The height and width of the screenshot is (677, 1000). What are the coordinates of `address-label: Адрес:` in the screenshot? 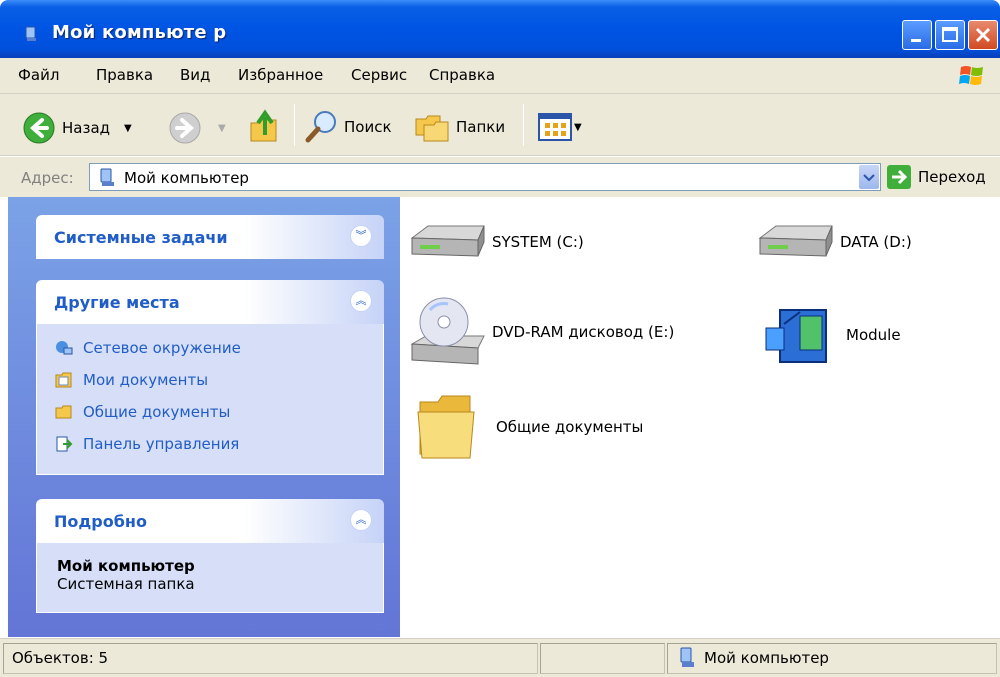 It's located at (47, 178).